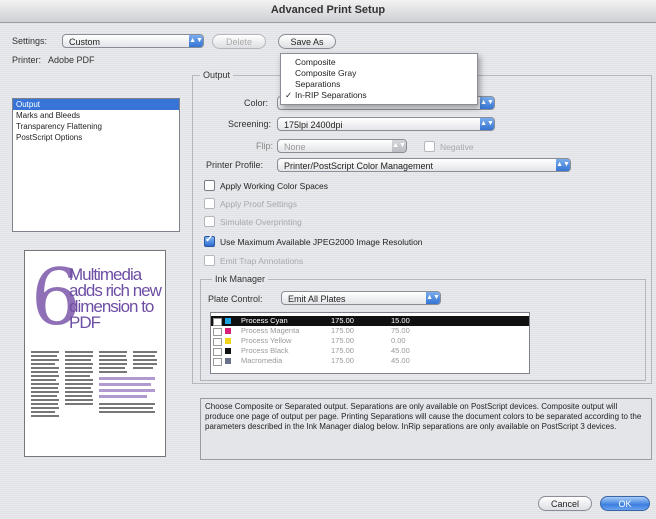  Describe the element at coordinates (331, 95) in the screenshot. I see `menu-item-label: In-RIP Separations` at that location.